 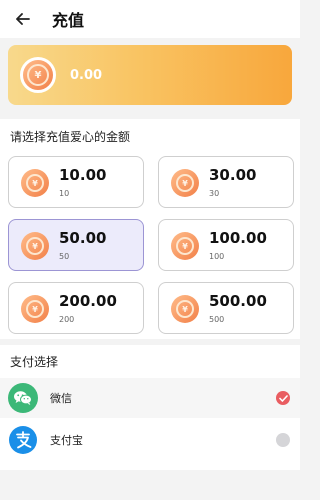 I want to click on amount-value: 30.00, so click(x=233, y=175).